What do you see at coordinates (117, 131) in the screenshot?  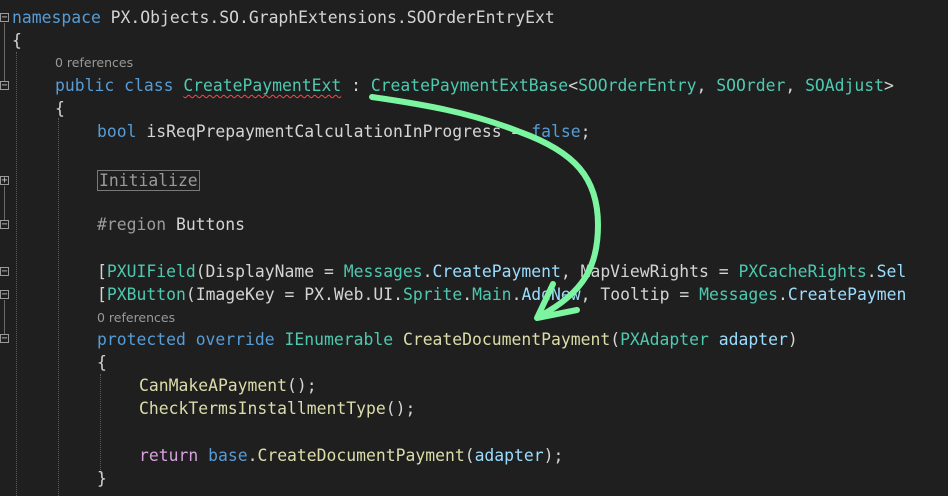 I see `keyword-bool: bool` at bounding box center [117, 131].